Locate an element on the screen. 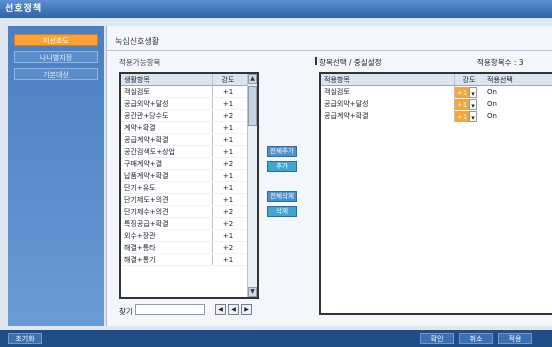  list-item: 납품계약+확결 +1 is located at coordinates (189, 176).